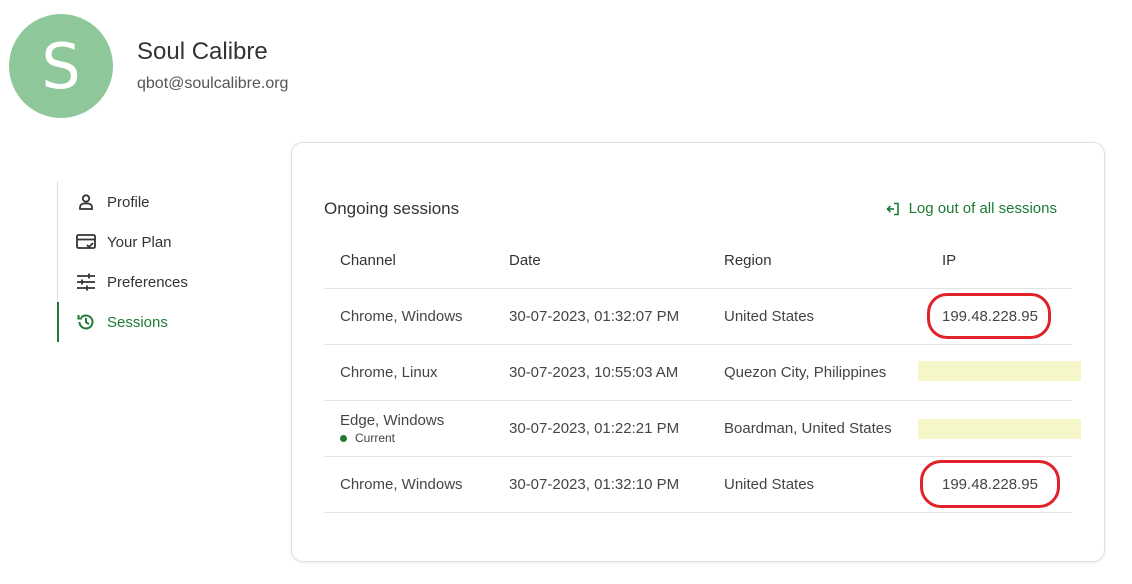  Describe the element at coordinates (594, 484) in the screenshot. I see `session-date: 30-07-2023, 01:32:10 PM` at that location.